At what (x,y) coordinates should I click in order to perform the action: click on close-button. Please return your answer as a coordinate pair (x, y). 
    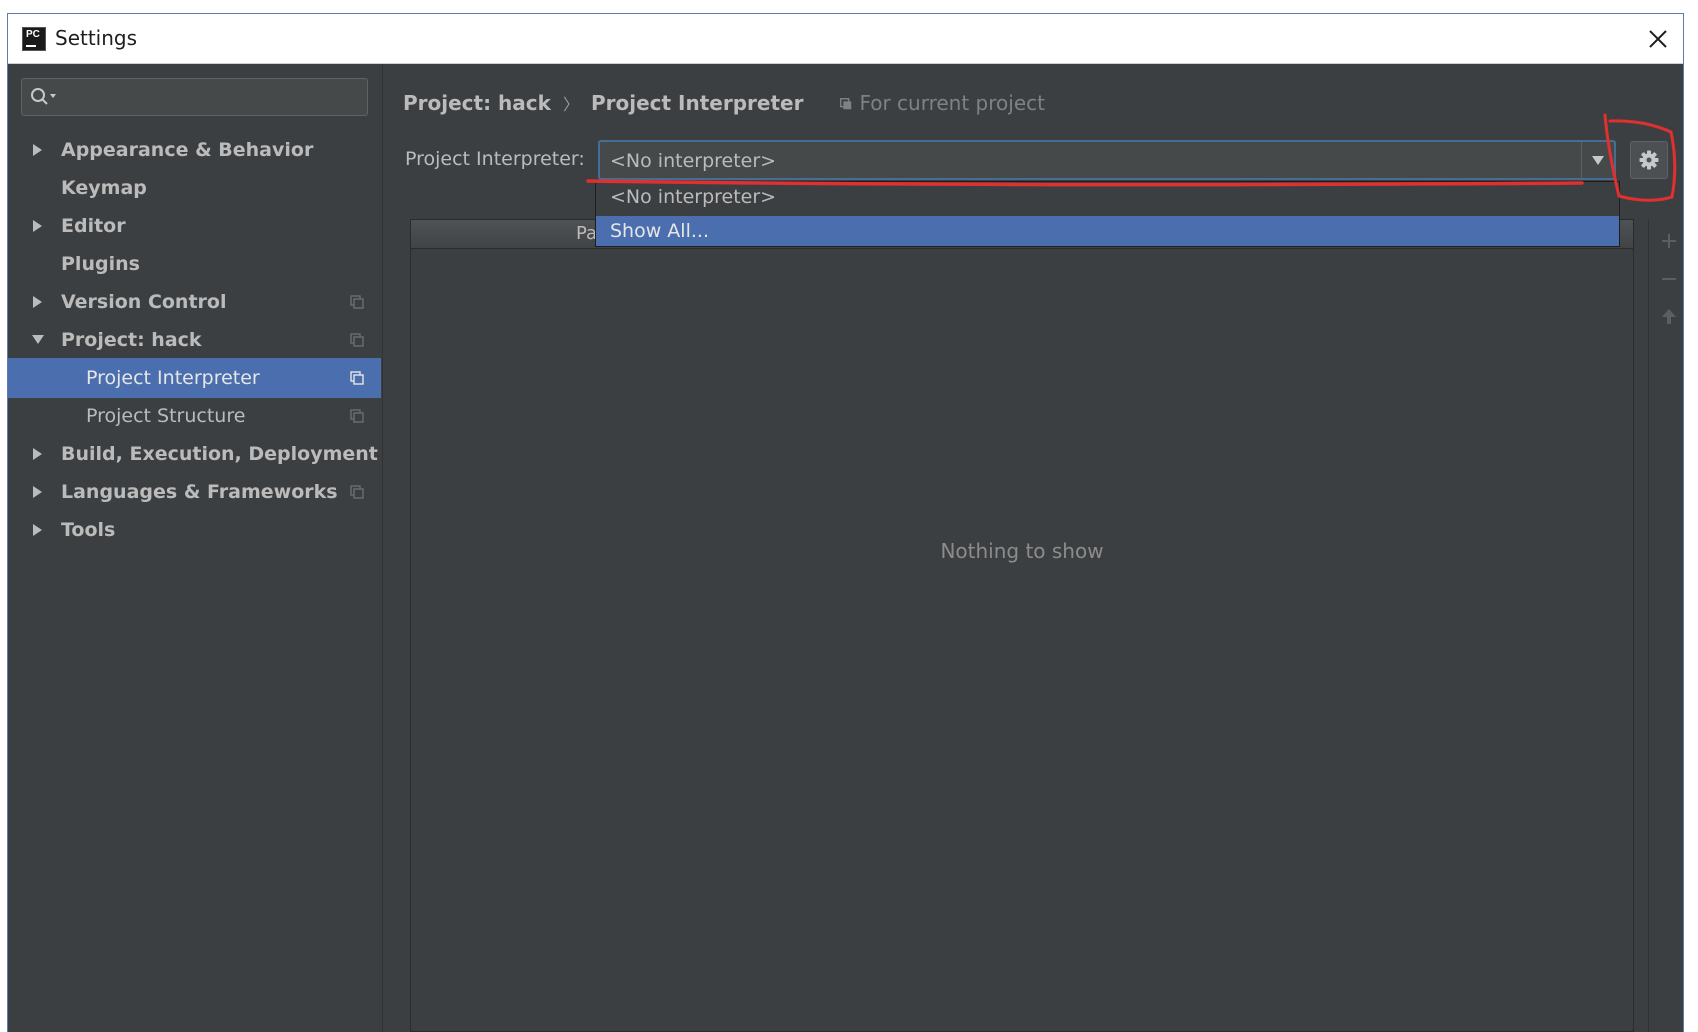
    Looking at the image, I should click on (1658, 39).